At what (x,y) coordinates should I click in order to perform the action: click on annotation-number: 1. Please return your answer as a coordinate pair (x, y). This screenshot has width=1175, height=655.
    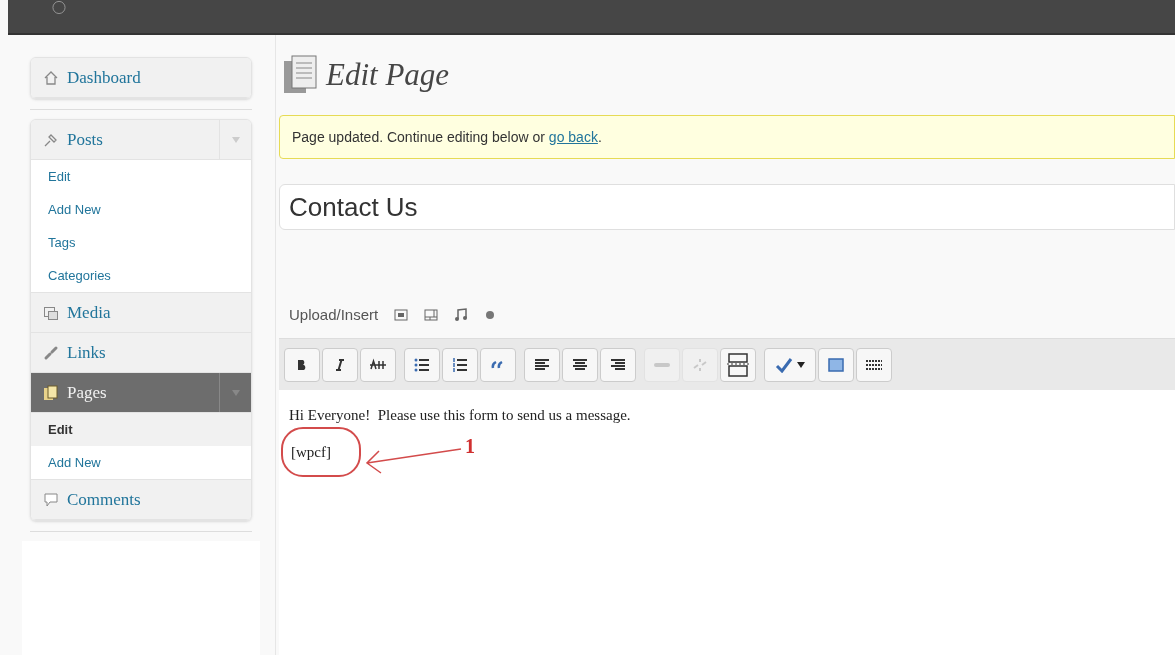
    Looking at the image, I should click on (470, 446).